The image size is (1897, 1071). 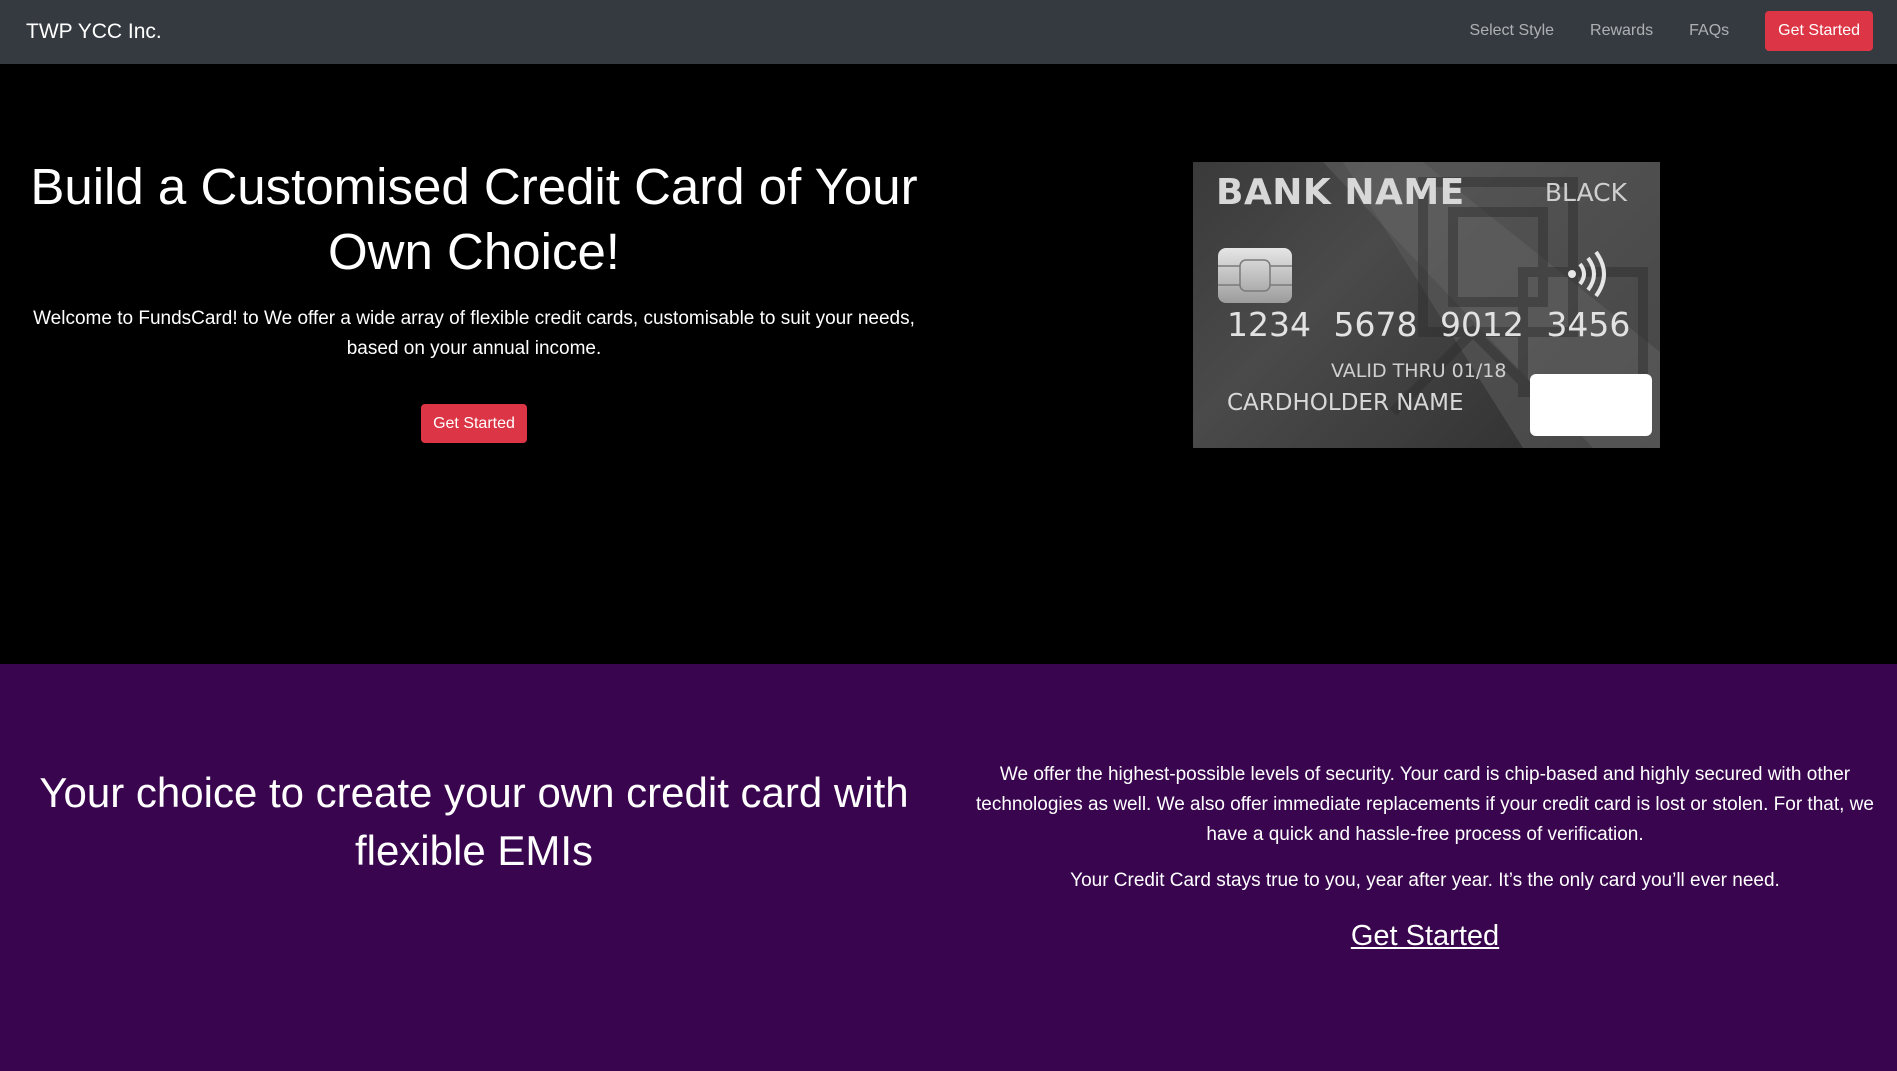 What do you see at coordinates (1255, 275) in the screenshot?
I see `chip-icon` at bounding box center [1255, 275].